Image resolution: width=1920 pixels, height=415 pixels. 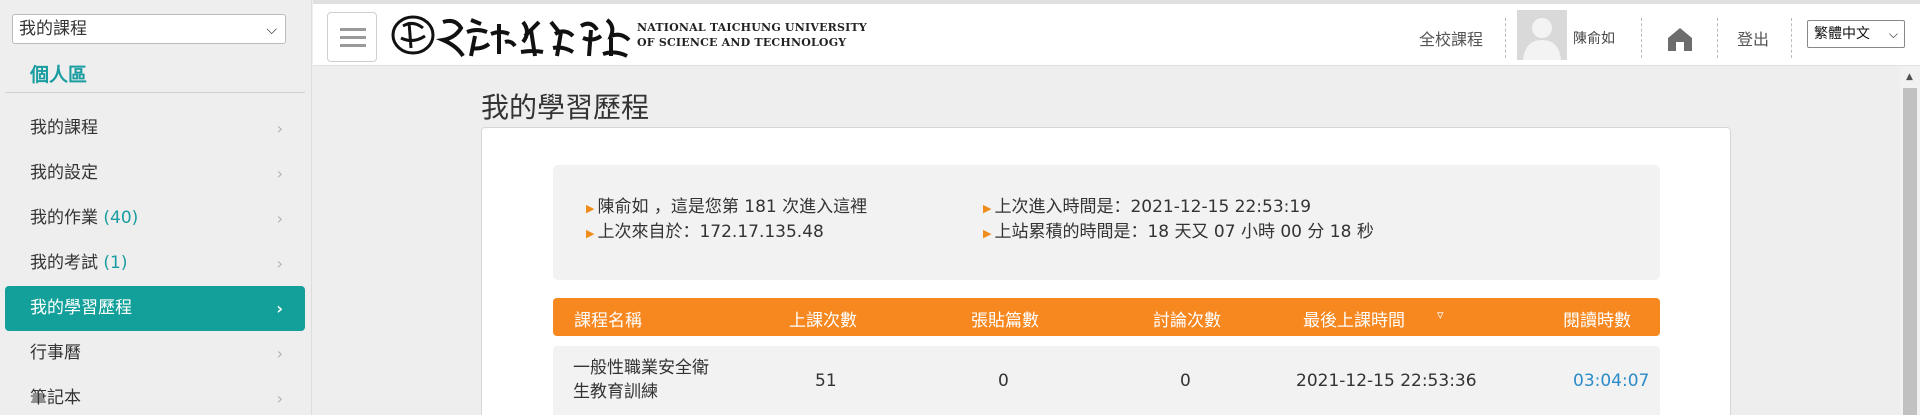 I want to click on column-header-sessions: 上課次數, so click(x=823, y=318).